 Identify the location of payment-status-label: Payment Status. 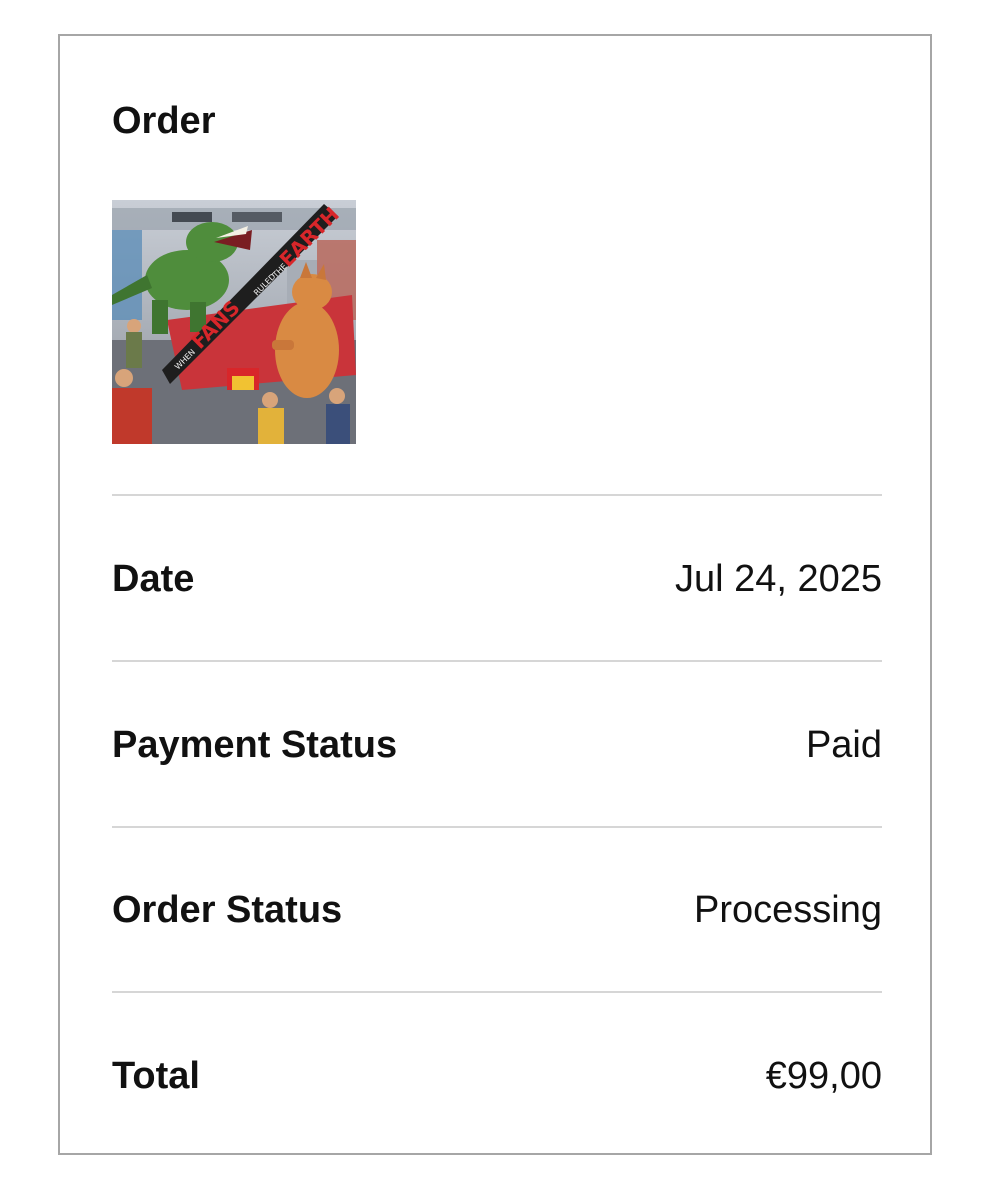
(255, 745).